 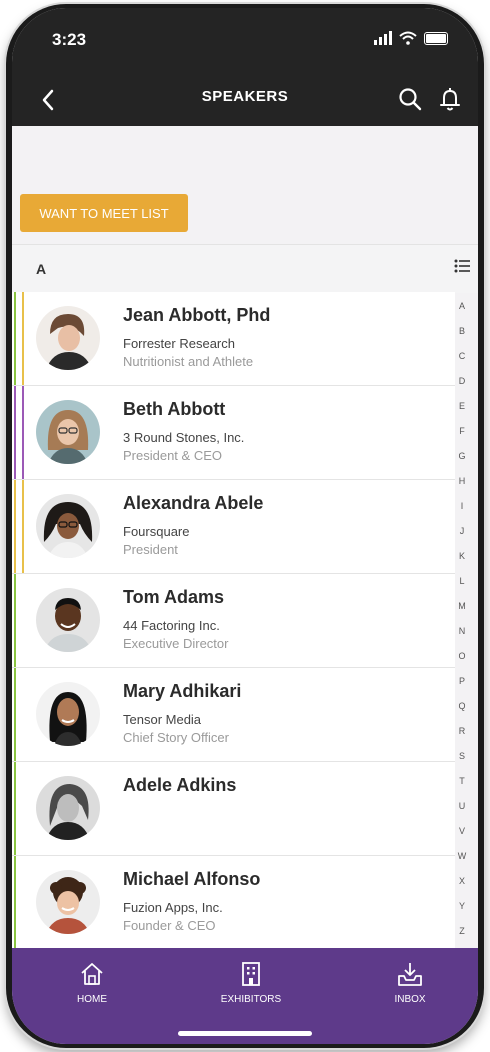 What do you see at coordinates (150, 549) in the screenshot?
I see `speaker-title: President` at bounding box center [150, 549].